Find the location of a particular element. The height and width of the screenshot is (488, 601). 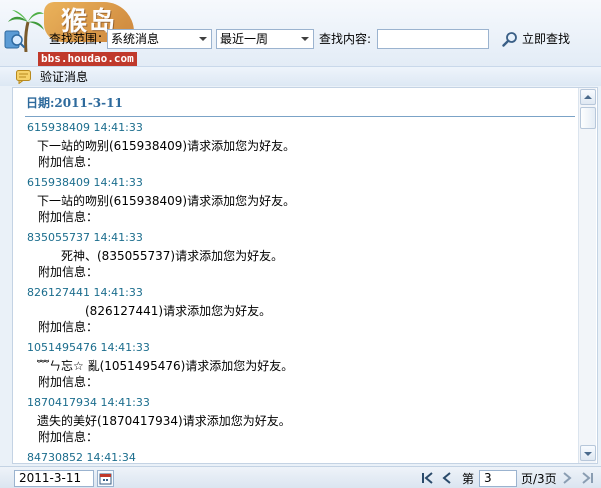

calendar-icon is located at coordinates (105, 479).